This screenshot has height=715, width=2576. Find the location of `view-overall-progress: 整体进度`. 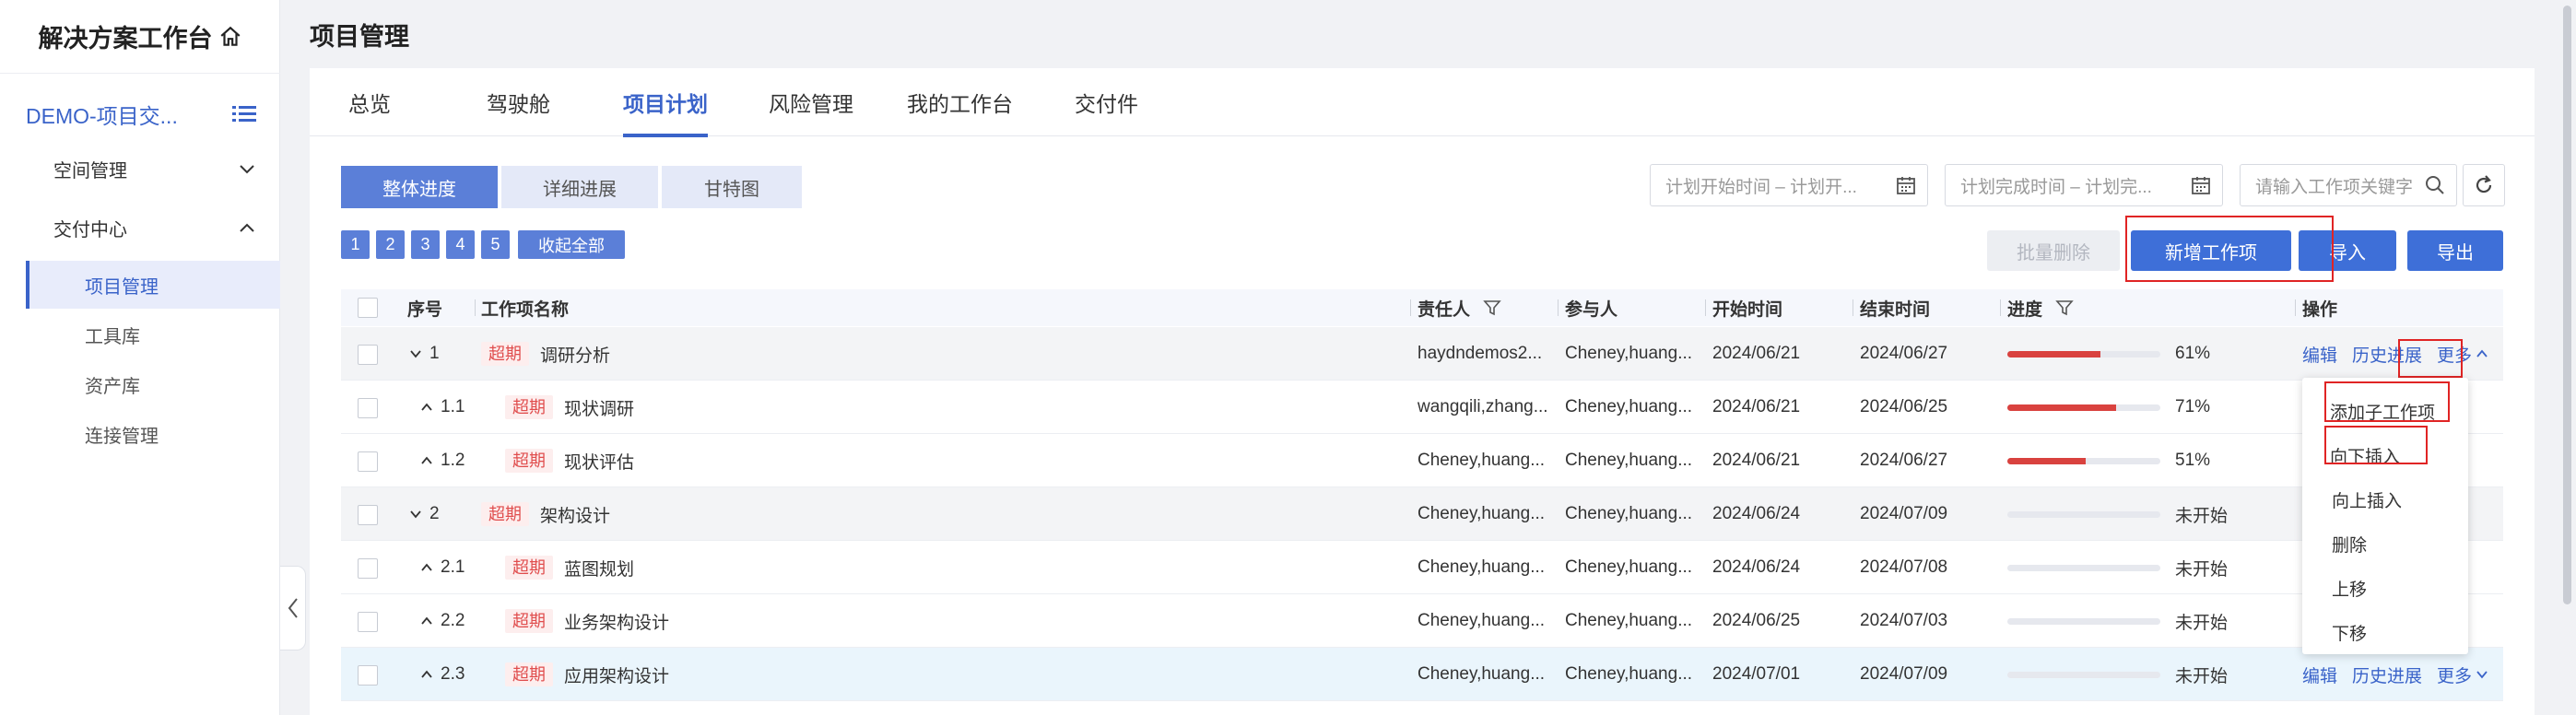

view-overall-progress: 整体进度 is located at coordinates (420, 187).